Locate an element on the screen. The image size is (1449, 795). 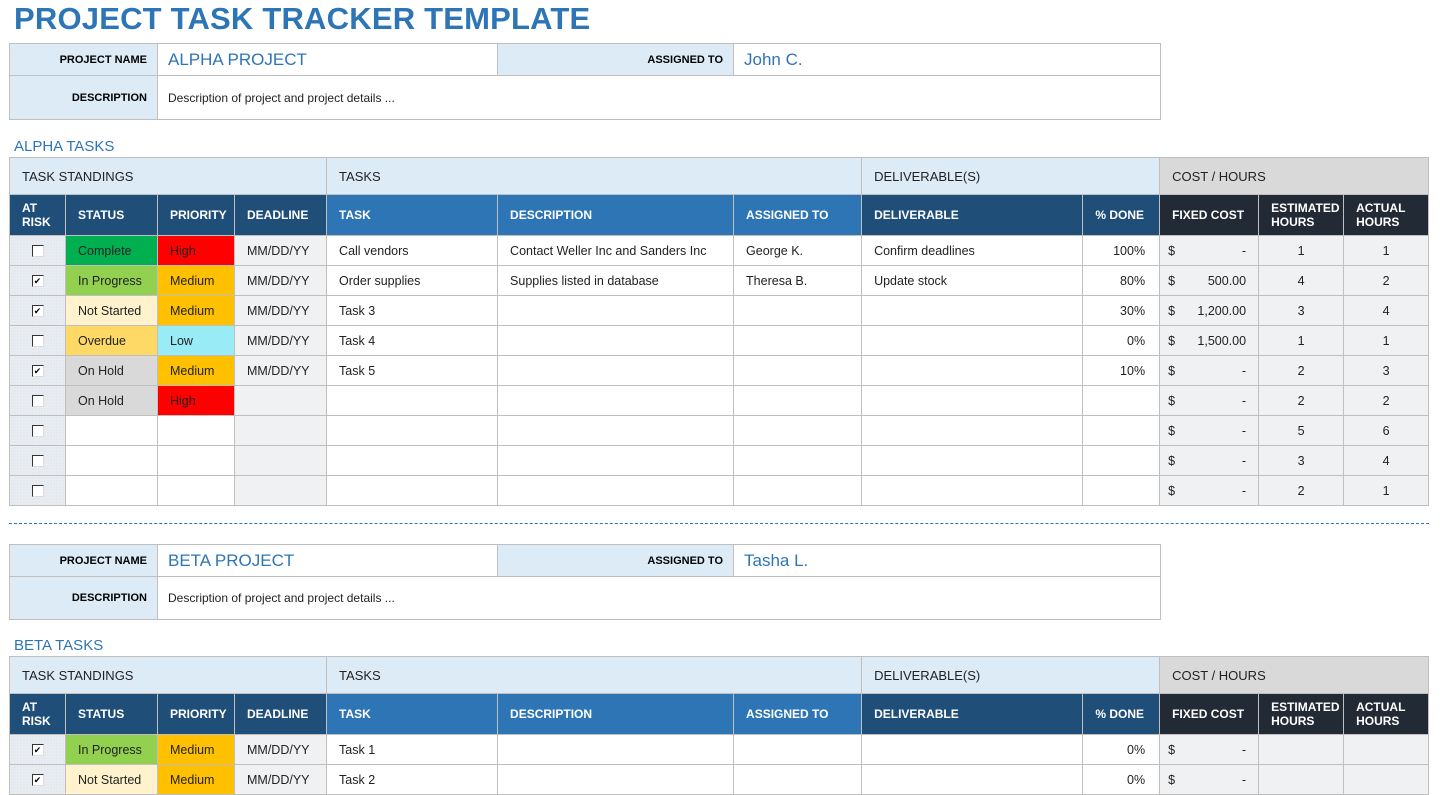
pct-done-cell: 80% is located at coordinates (1121, 280).